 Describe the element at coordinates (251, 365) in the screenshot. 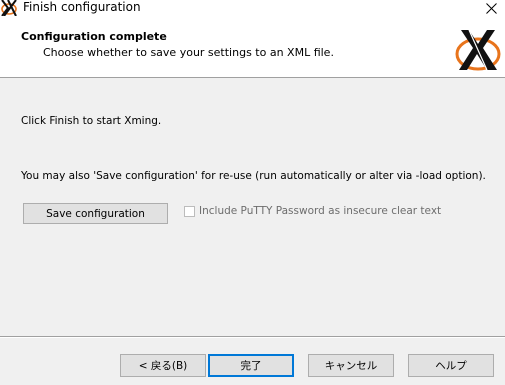

I see `finish-button: 完了` at that location.